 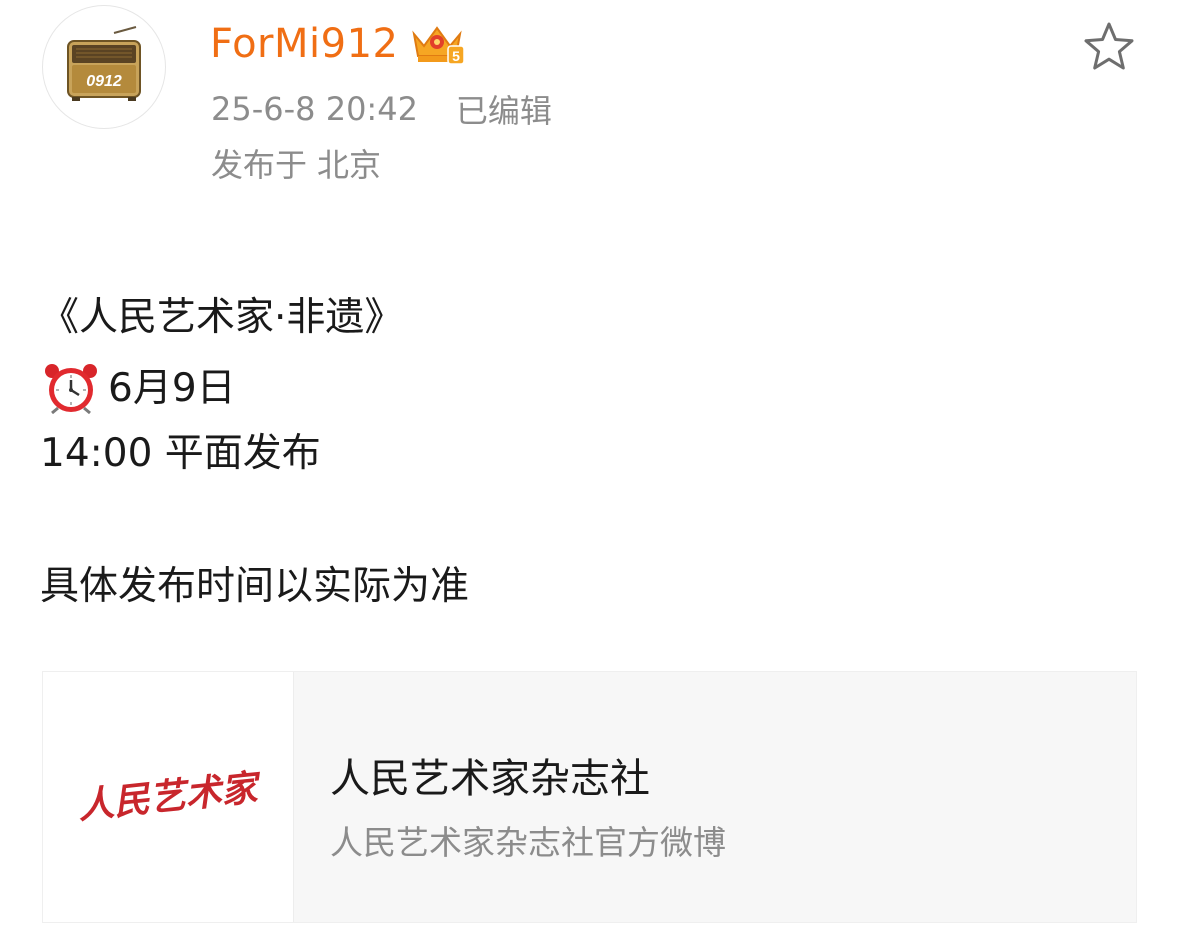 I want to click on post-text-line: 6月9日, so click(x=138, y=388).